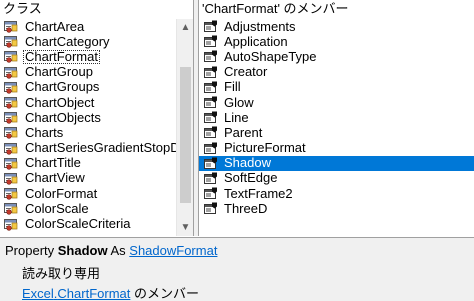 The width and height of the screenshot is (474, 301). I want to click on details-as-text: As, so click(118, 250).